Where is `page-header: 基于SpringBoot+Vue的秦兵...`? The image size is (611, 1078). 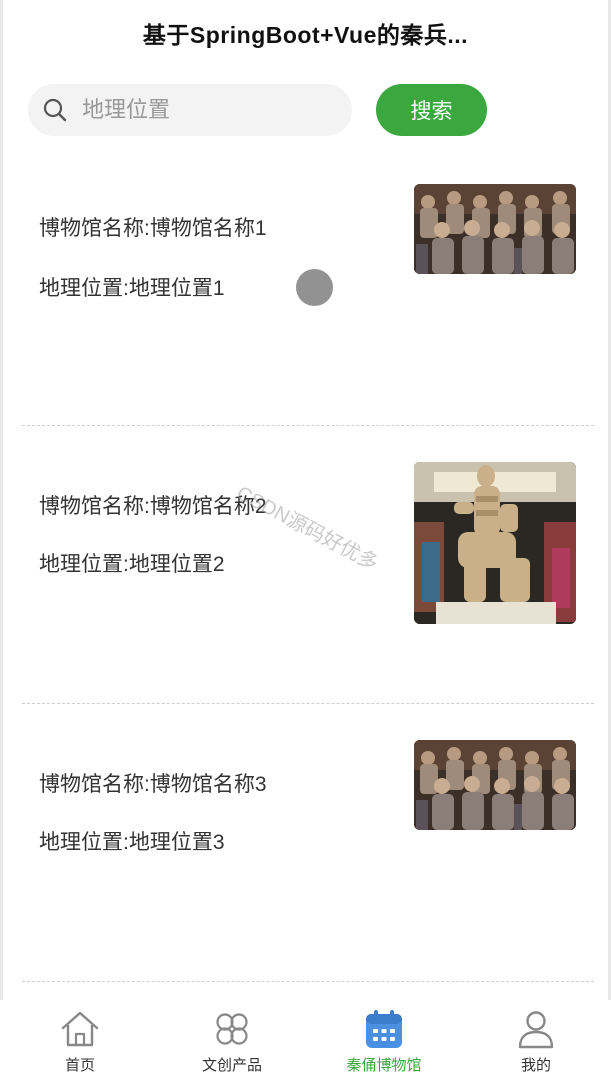
page-header: 基于SpringBoot+Vue的秦兵... is located at coordinates (305, 33).